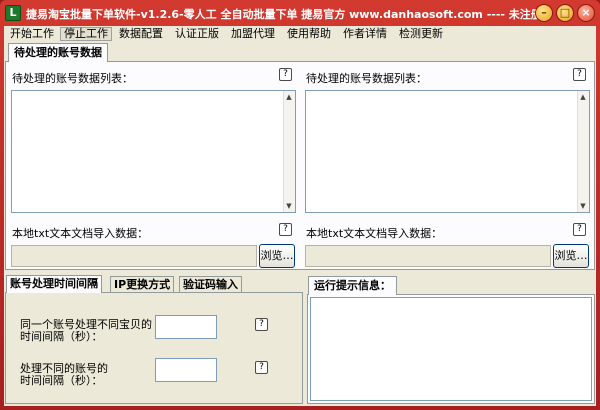 This screenshot has height=410, width=600. Describe the element at coordinates (261, 324) in the screenshot. I see `same-account-help-icon: ?` at that location.